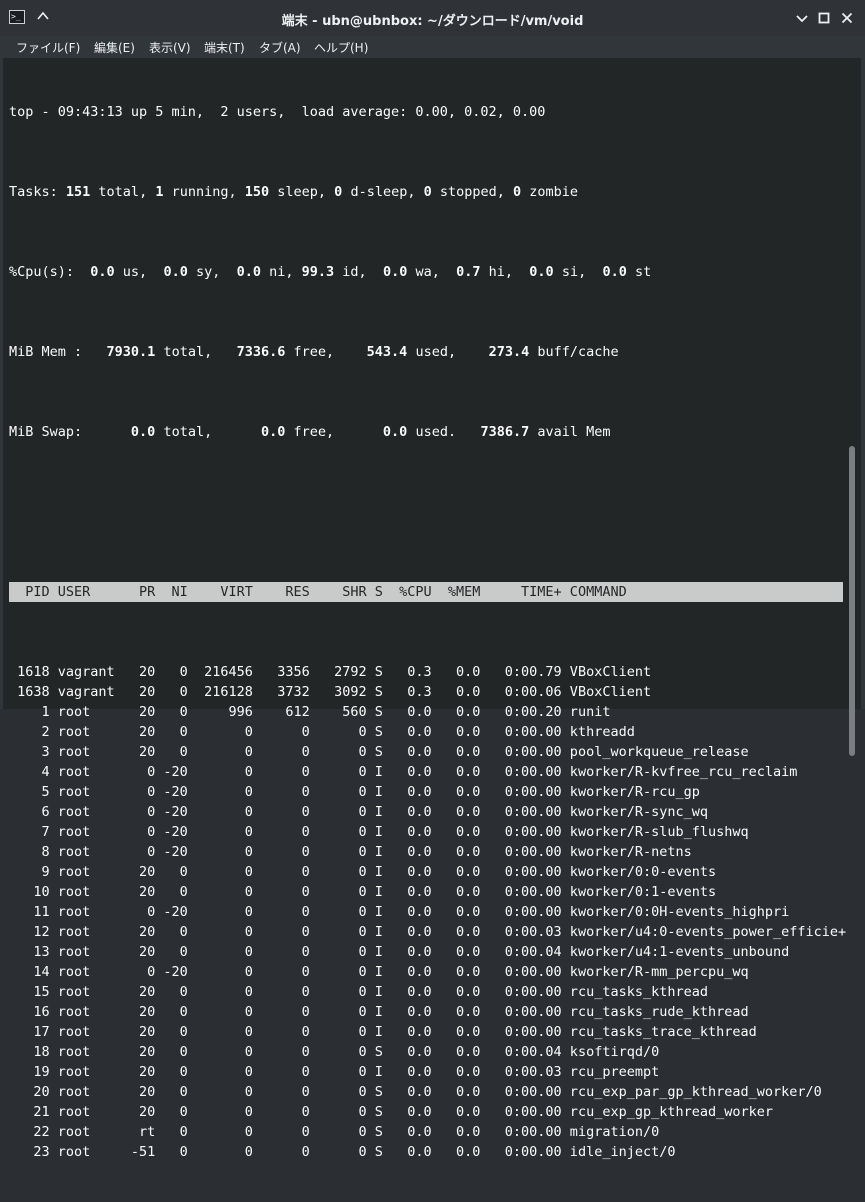 This screenshot has height=1202, width=865. What do you see at coordinates (432, 272) in the screenshot?
I see `cpu-wa-label: wa,` at bounding box center [432, 272].